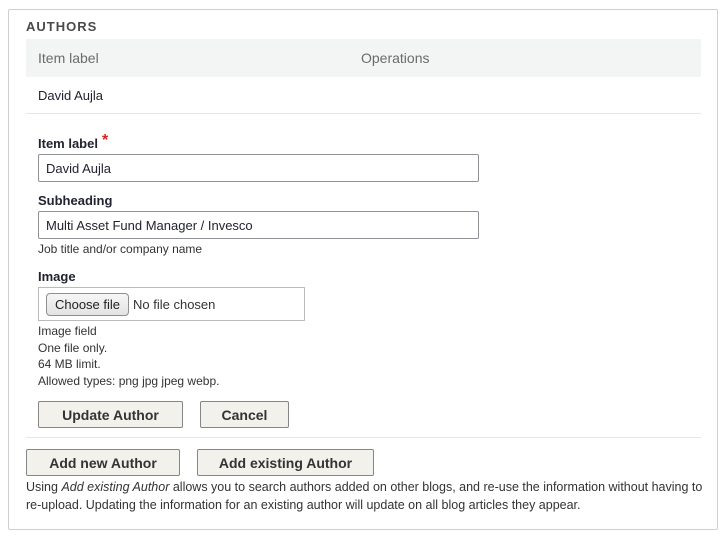  Describe the element at coordinates (244, 414) in the screenshot. I see `cancel-button: Cancel` at that location.